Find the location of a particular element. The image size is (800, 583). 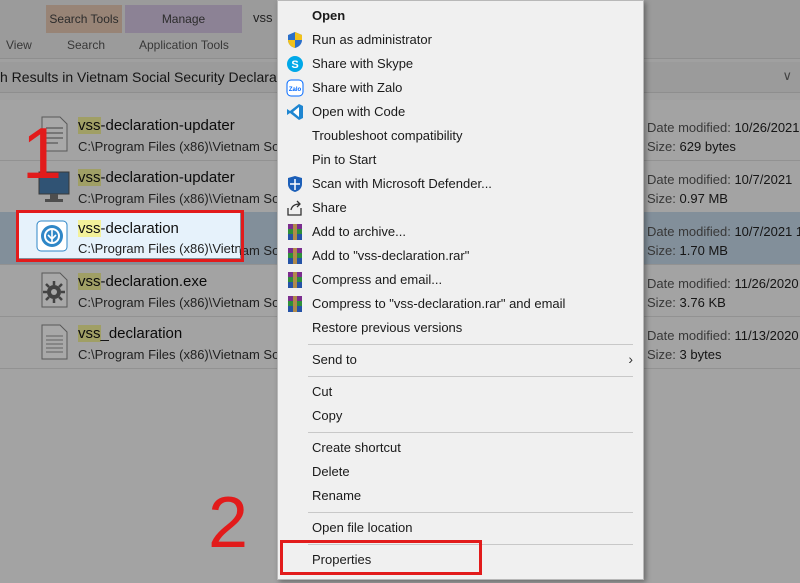

search-tools-context-tab: Search Tools is located at coordinates (84, 19).